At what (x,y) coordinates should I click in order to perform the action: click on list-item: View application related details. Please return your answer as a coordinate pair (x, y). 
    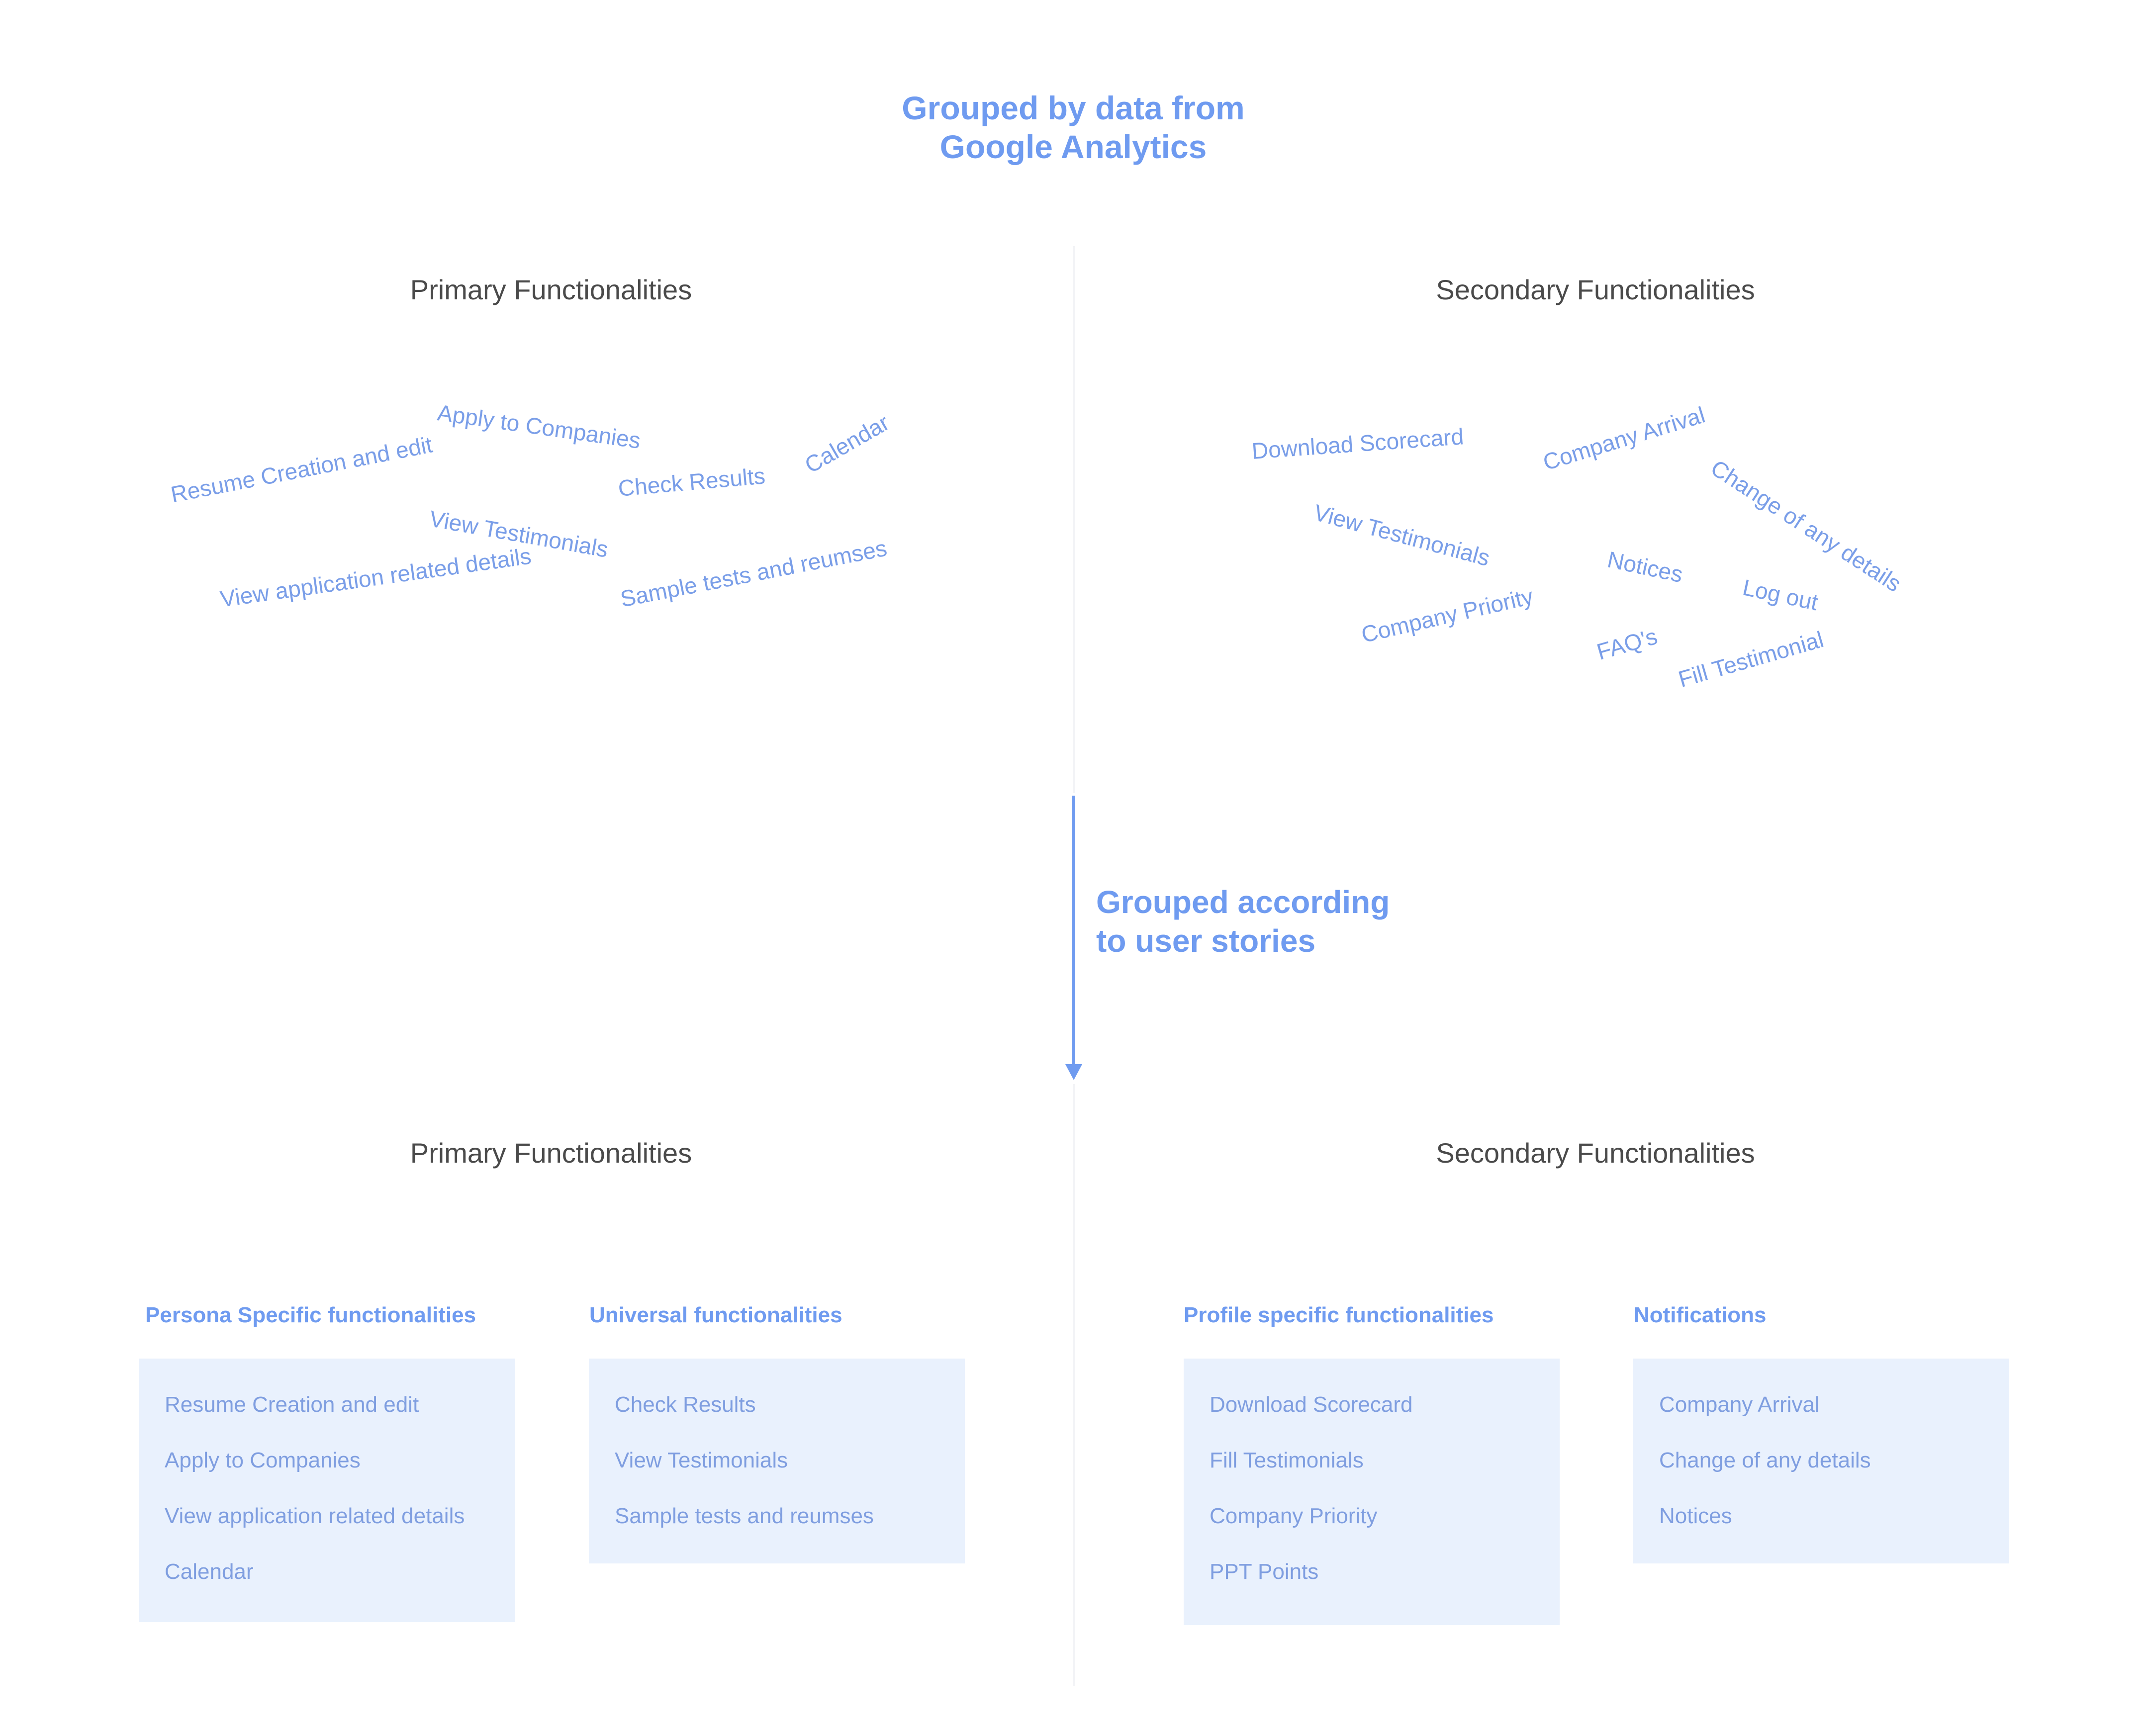
    Looking at the image, I should click on (315, 1516).